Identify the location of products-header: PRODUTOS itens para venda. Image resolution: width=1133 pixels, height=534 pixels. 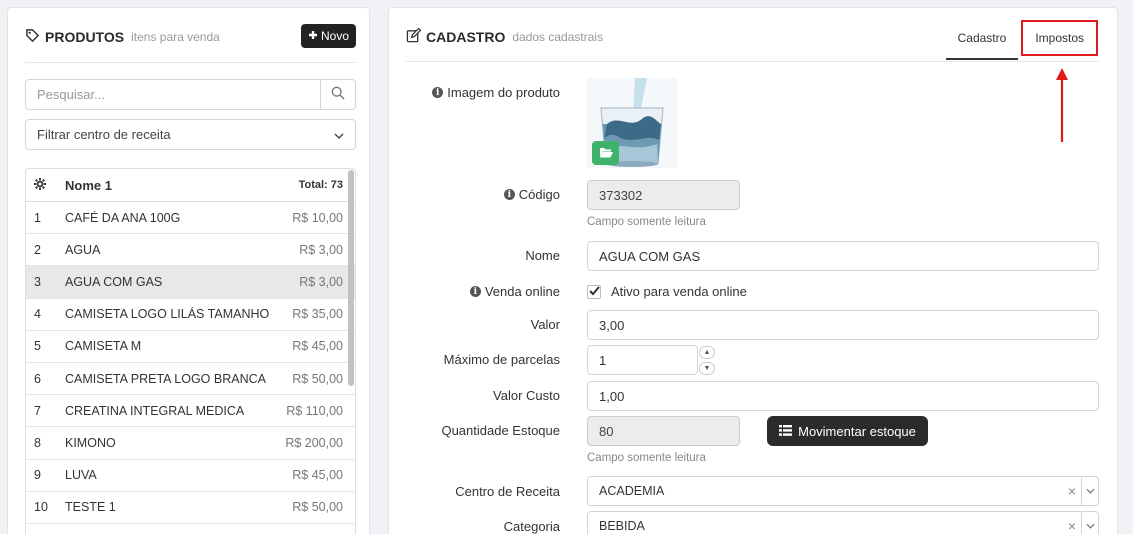
(122, 37).